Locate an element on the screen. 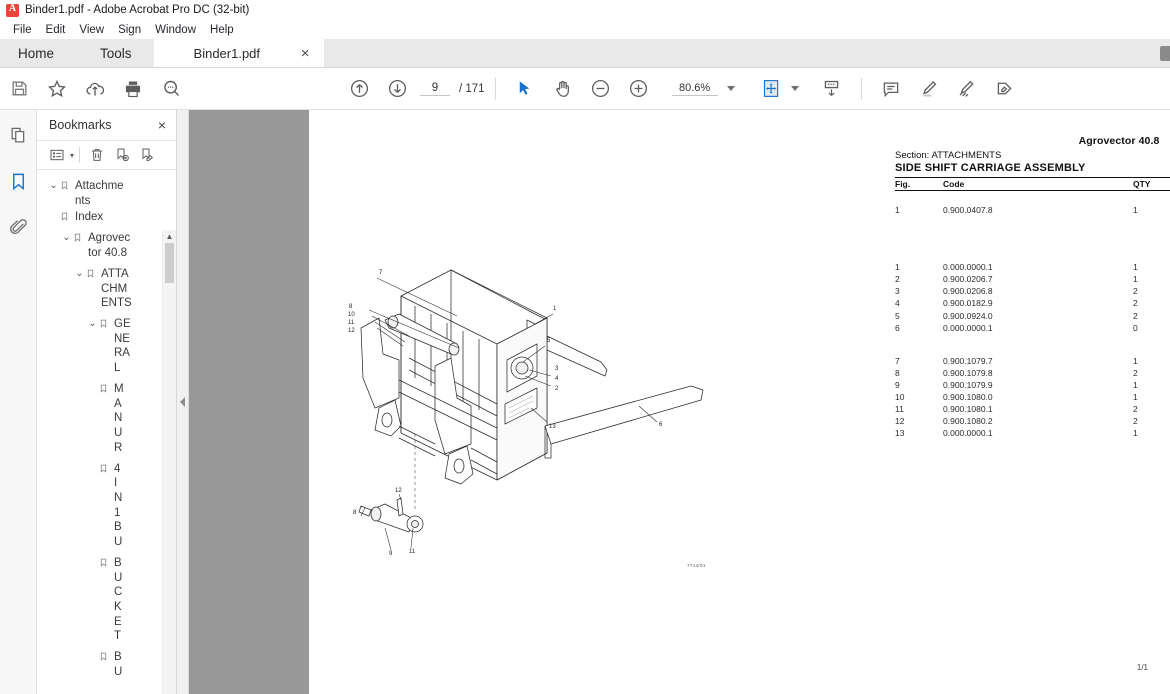  bookmark-item: ⌄ ATTACHMENTS is located at coordinates (106, 289).